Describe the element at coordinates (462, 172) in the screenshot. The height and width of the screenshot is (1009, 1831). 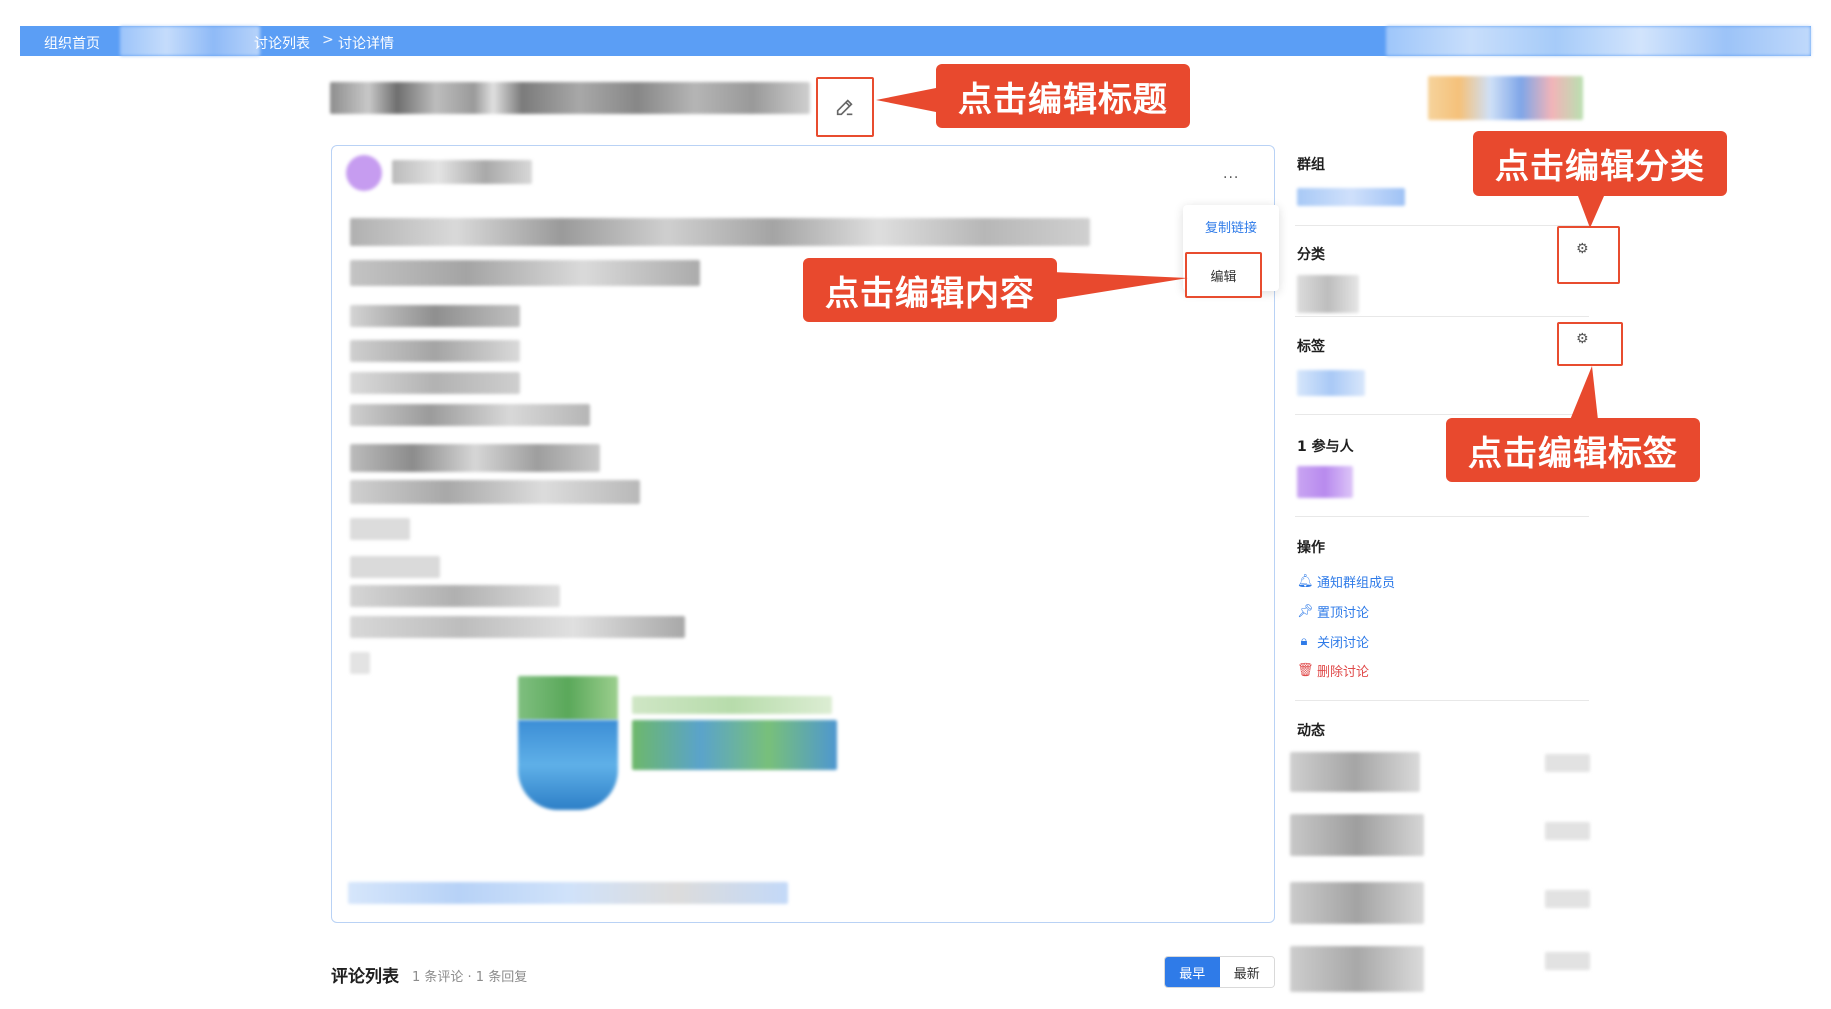
I see `author-name` at that location.